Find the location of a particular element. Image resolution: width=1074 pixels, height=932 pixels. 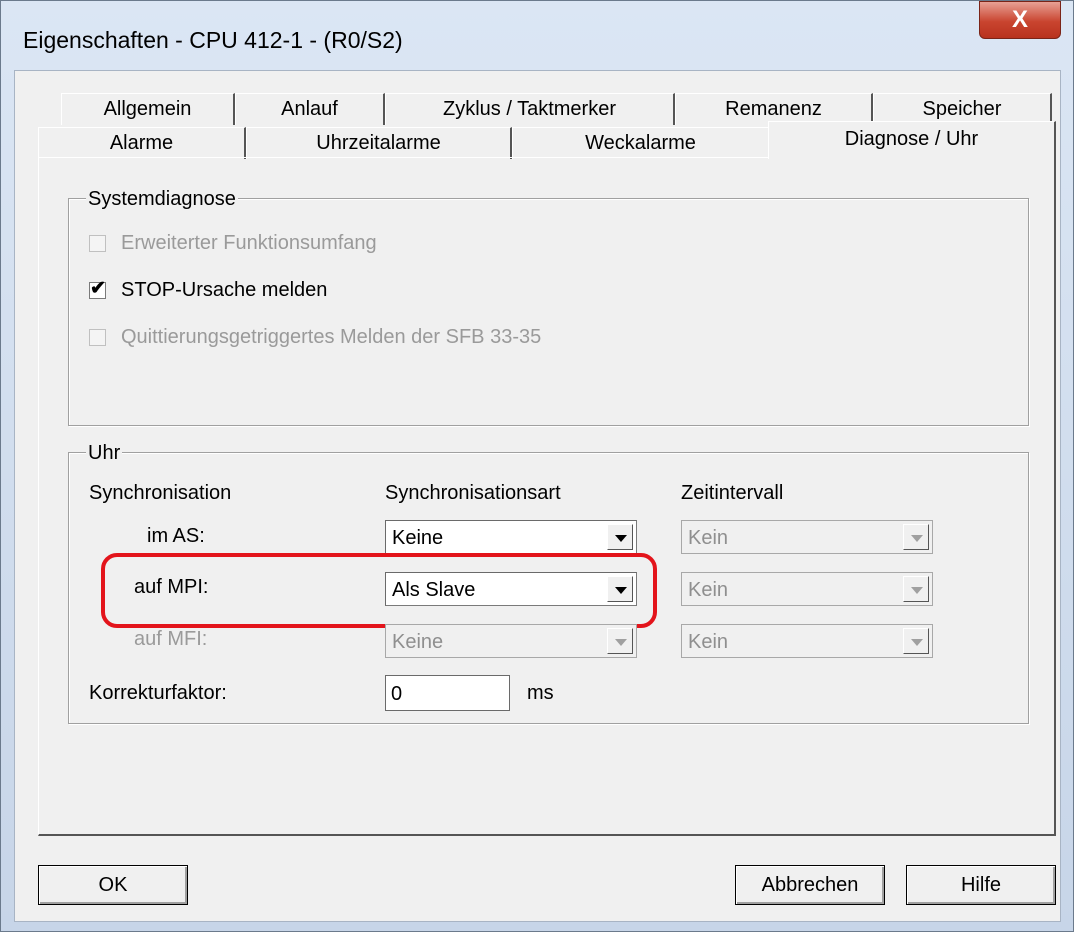

synchronisationsart-header: Synchronisationsart is located at coordinates (473, 493).